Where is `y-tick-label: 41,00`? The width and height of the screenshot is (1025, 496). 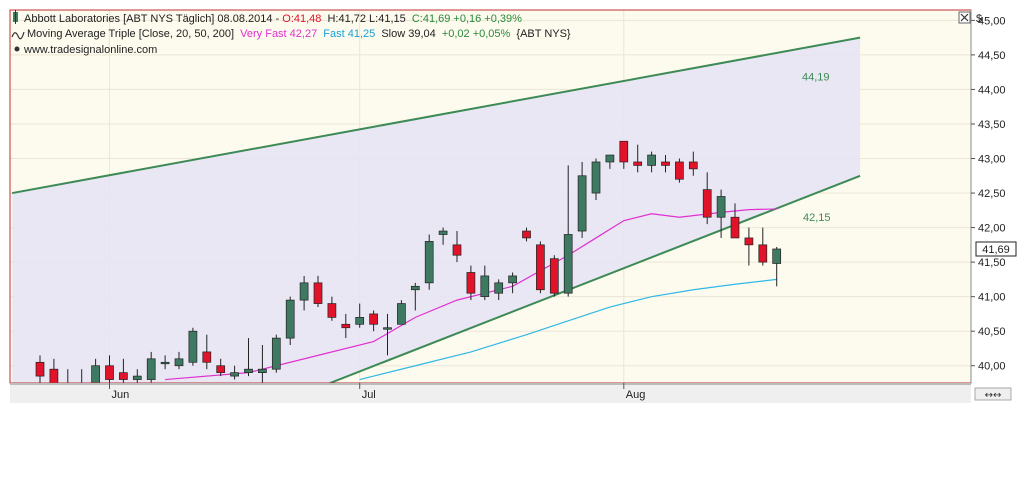
y-tick-label: 41,00 is located at coordinates (992, 298).